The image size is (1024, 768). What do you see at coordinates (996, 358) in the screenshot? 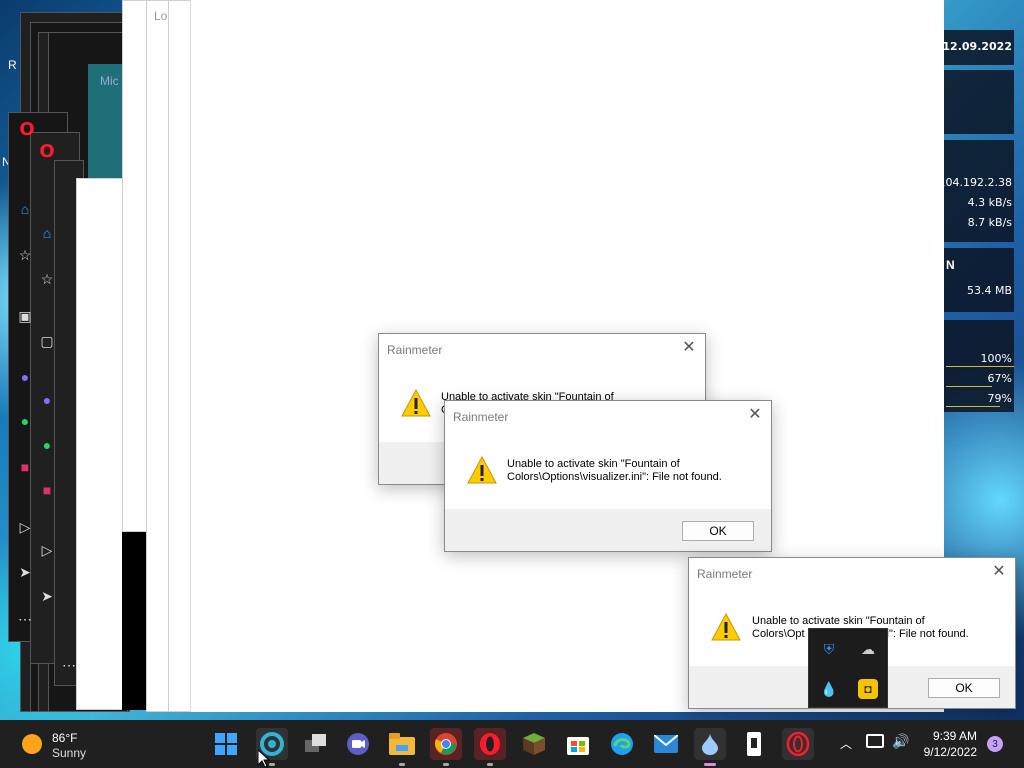
I see `rainmeter-bar1-value: 100%` at bounding box center [996, 358].